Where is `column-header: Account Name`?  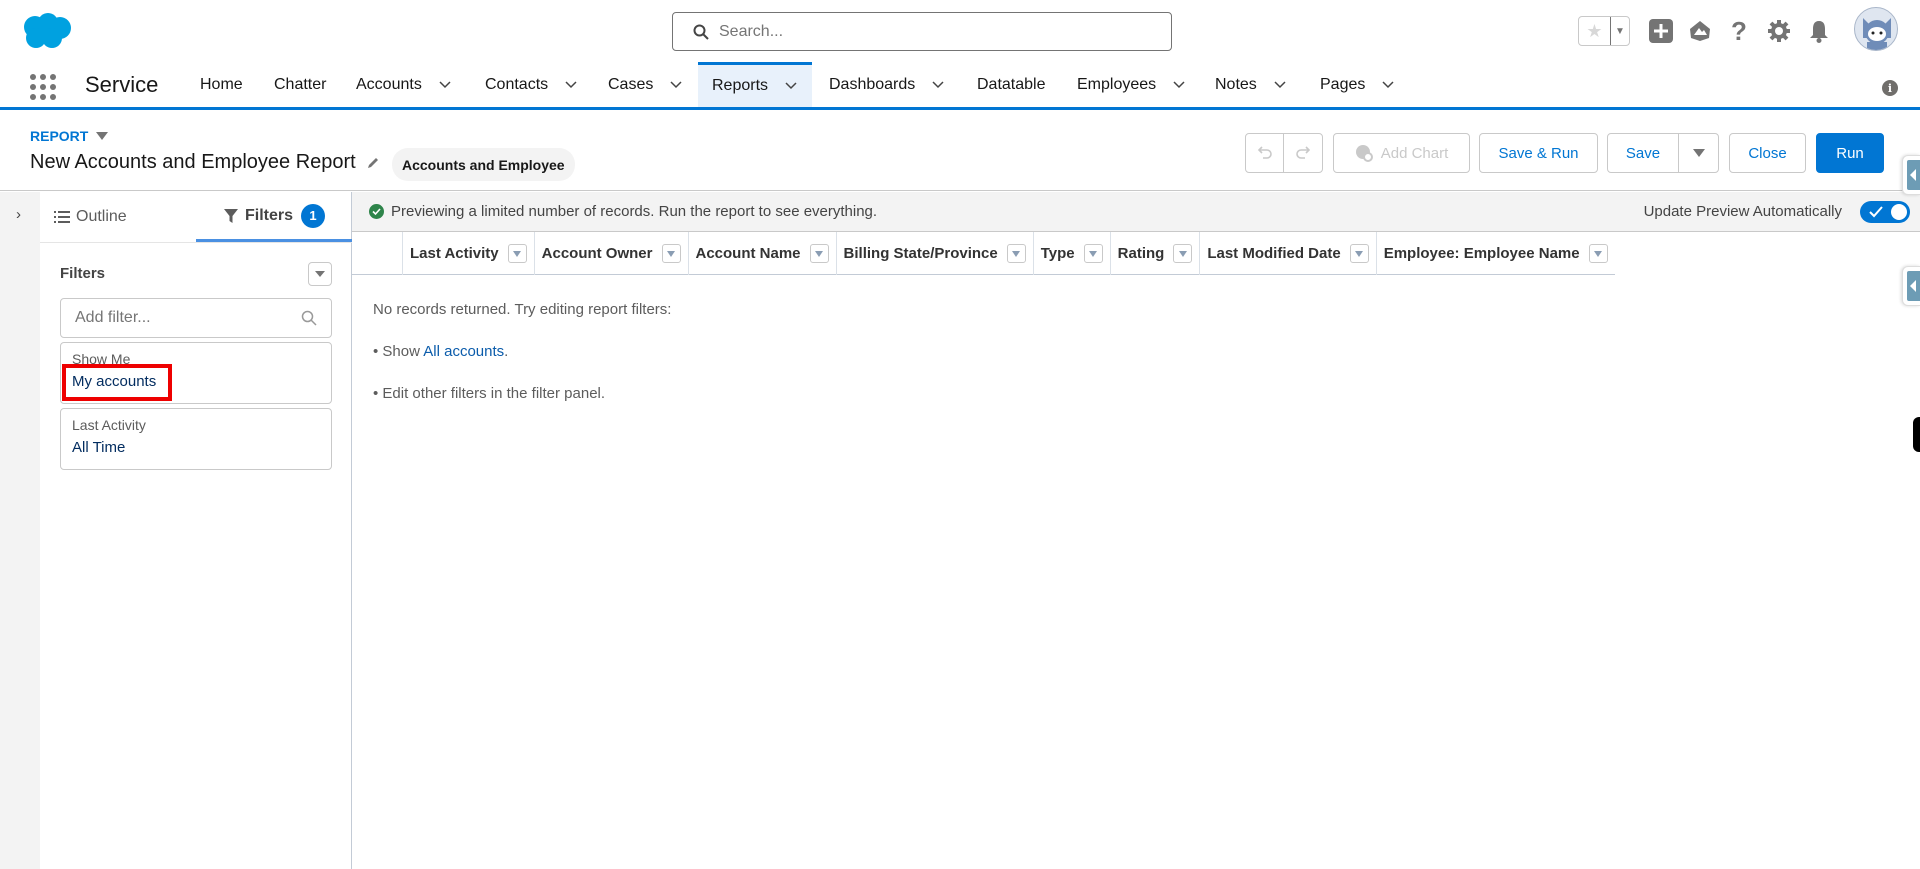
column-header: Account Name is located at coordinates (761, 253).